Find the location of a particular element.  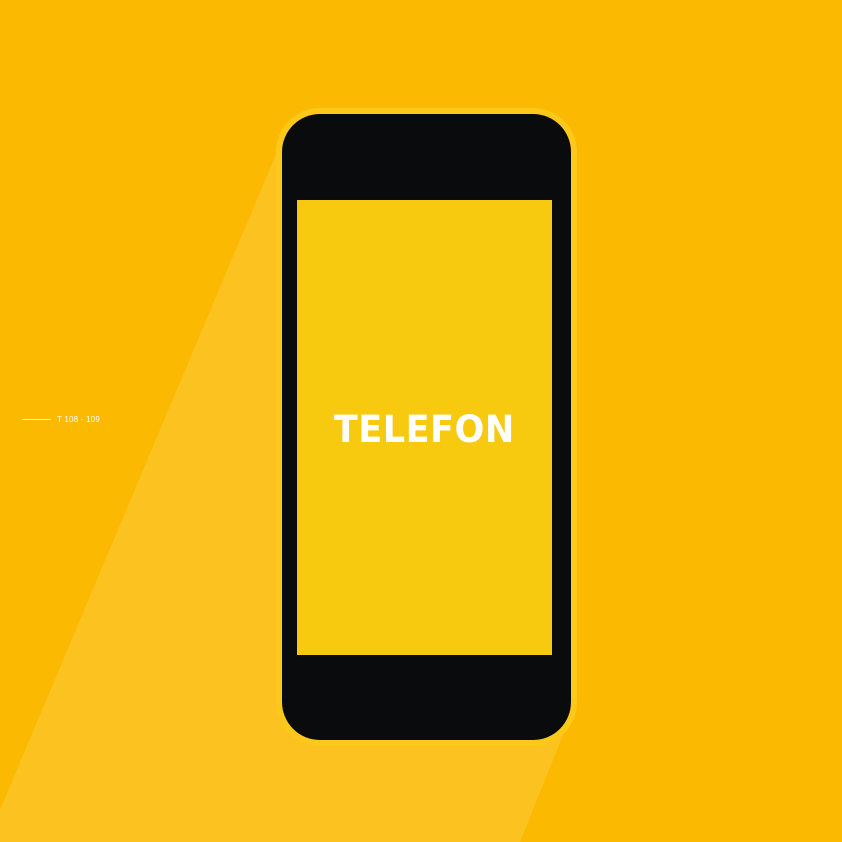

screen-title: TELEFON is located at coordinates (424, 429).